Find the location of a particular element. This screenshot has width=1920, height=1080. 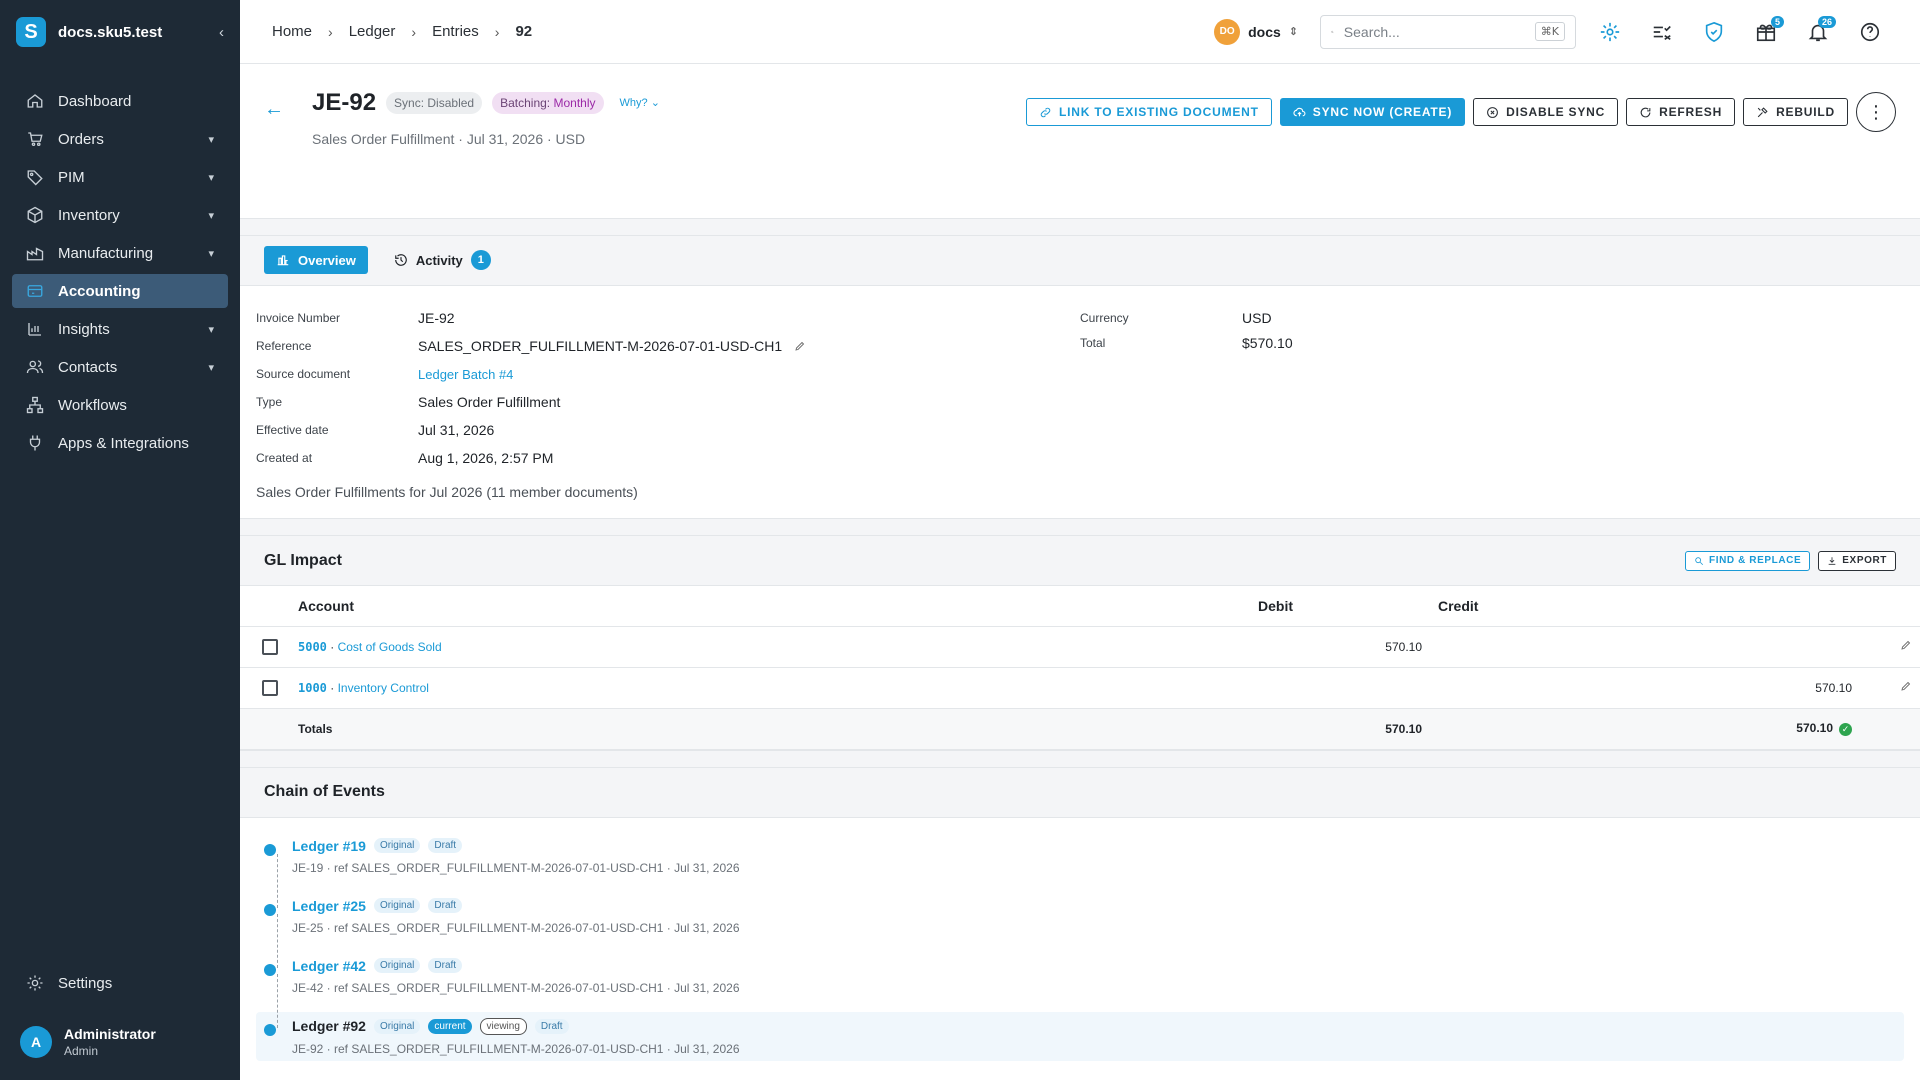

breadcrumb-ledger: Ledger is located at coordinates (372, 31).